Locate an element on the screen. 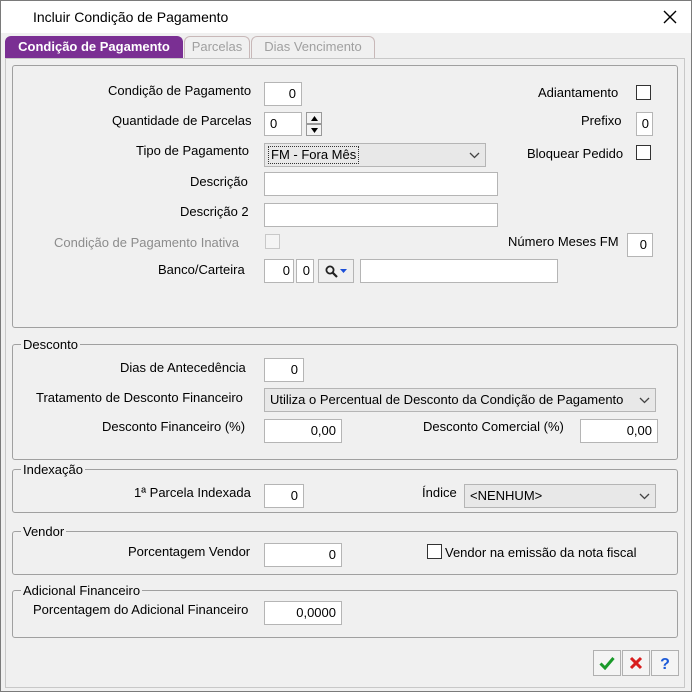 This screenshot has height=692, width=692. adicional-group-label: Adicional Financeiro is located at coordinates (82, 590).